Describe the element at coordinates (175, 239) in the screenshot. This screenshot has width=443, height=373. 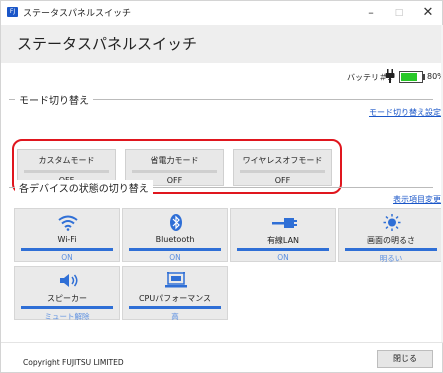
I see `device-label: Bluetooth` at that location.